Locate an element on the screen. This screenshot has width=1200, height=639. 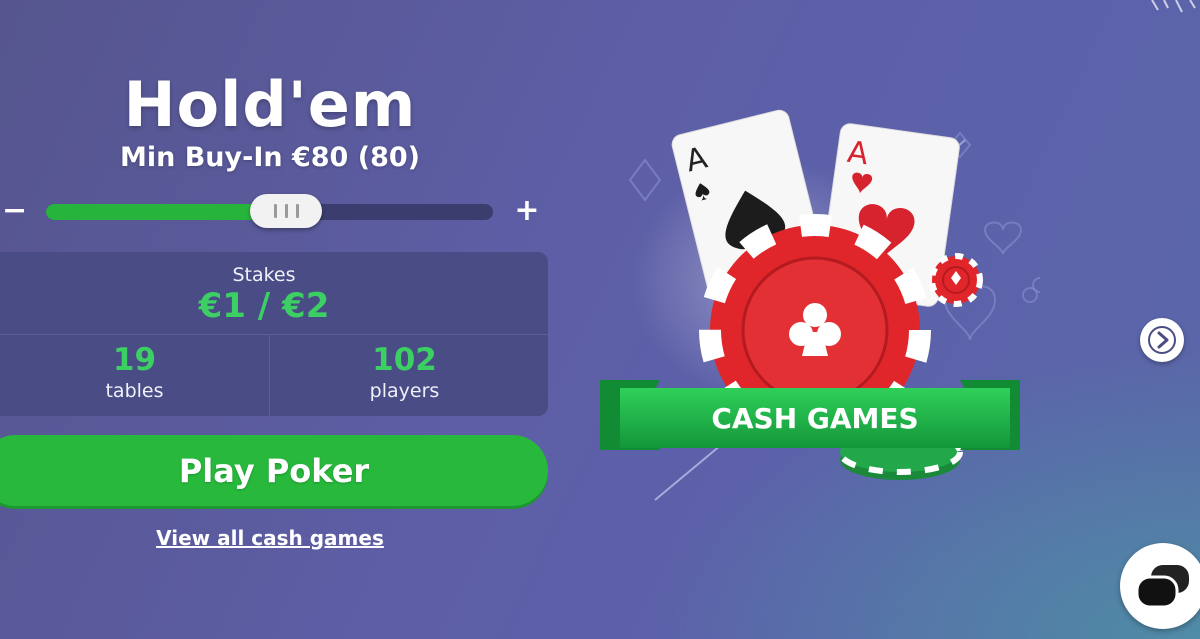
players-label: players is located at coordinates (404, 391).